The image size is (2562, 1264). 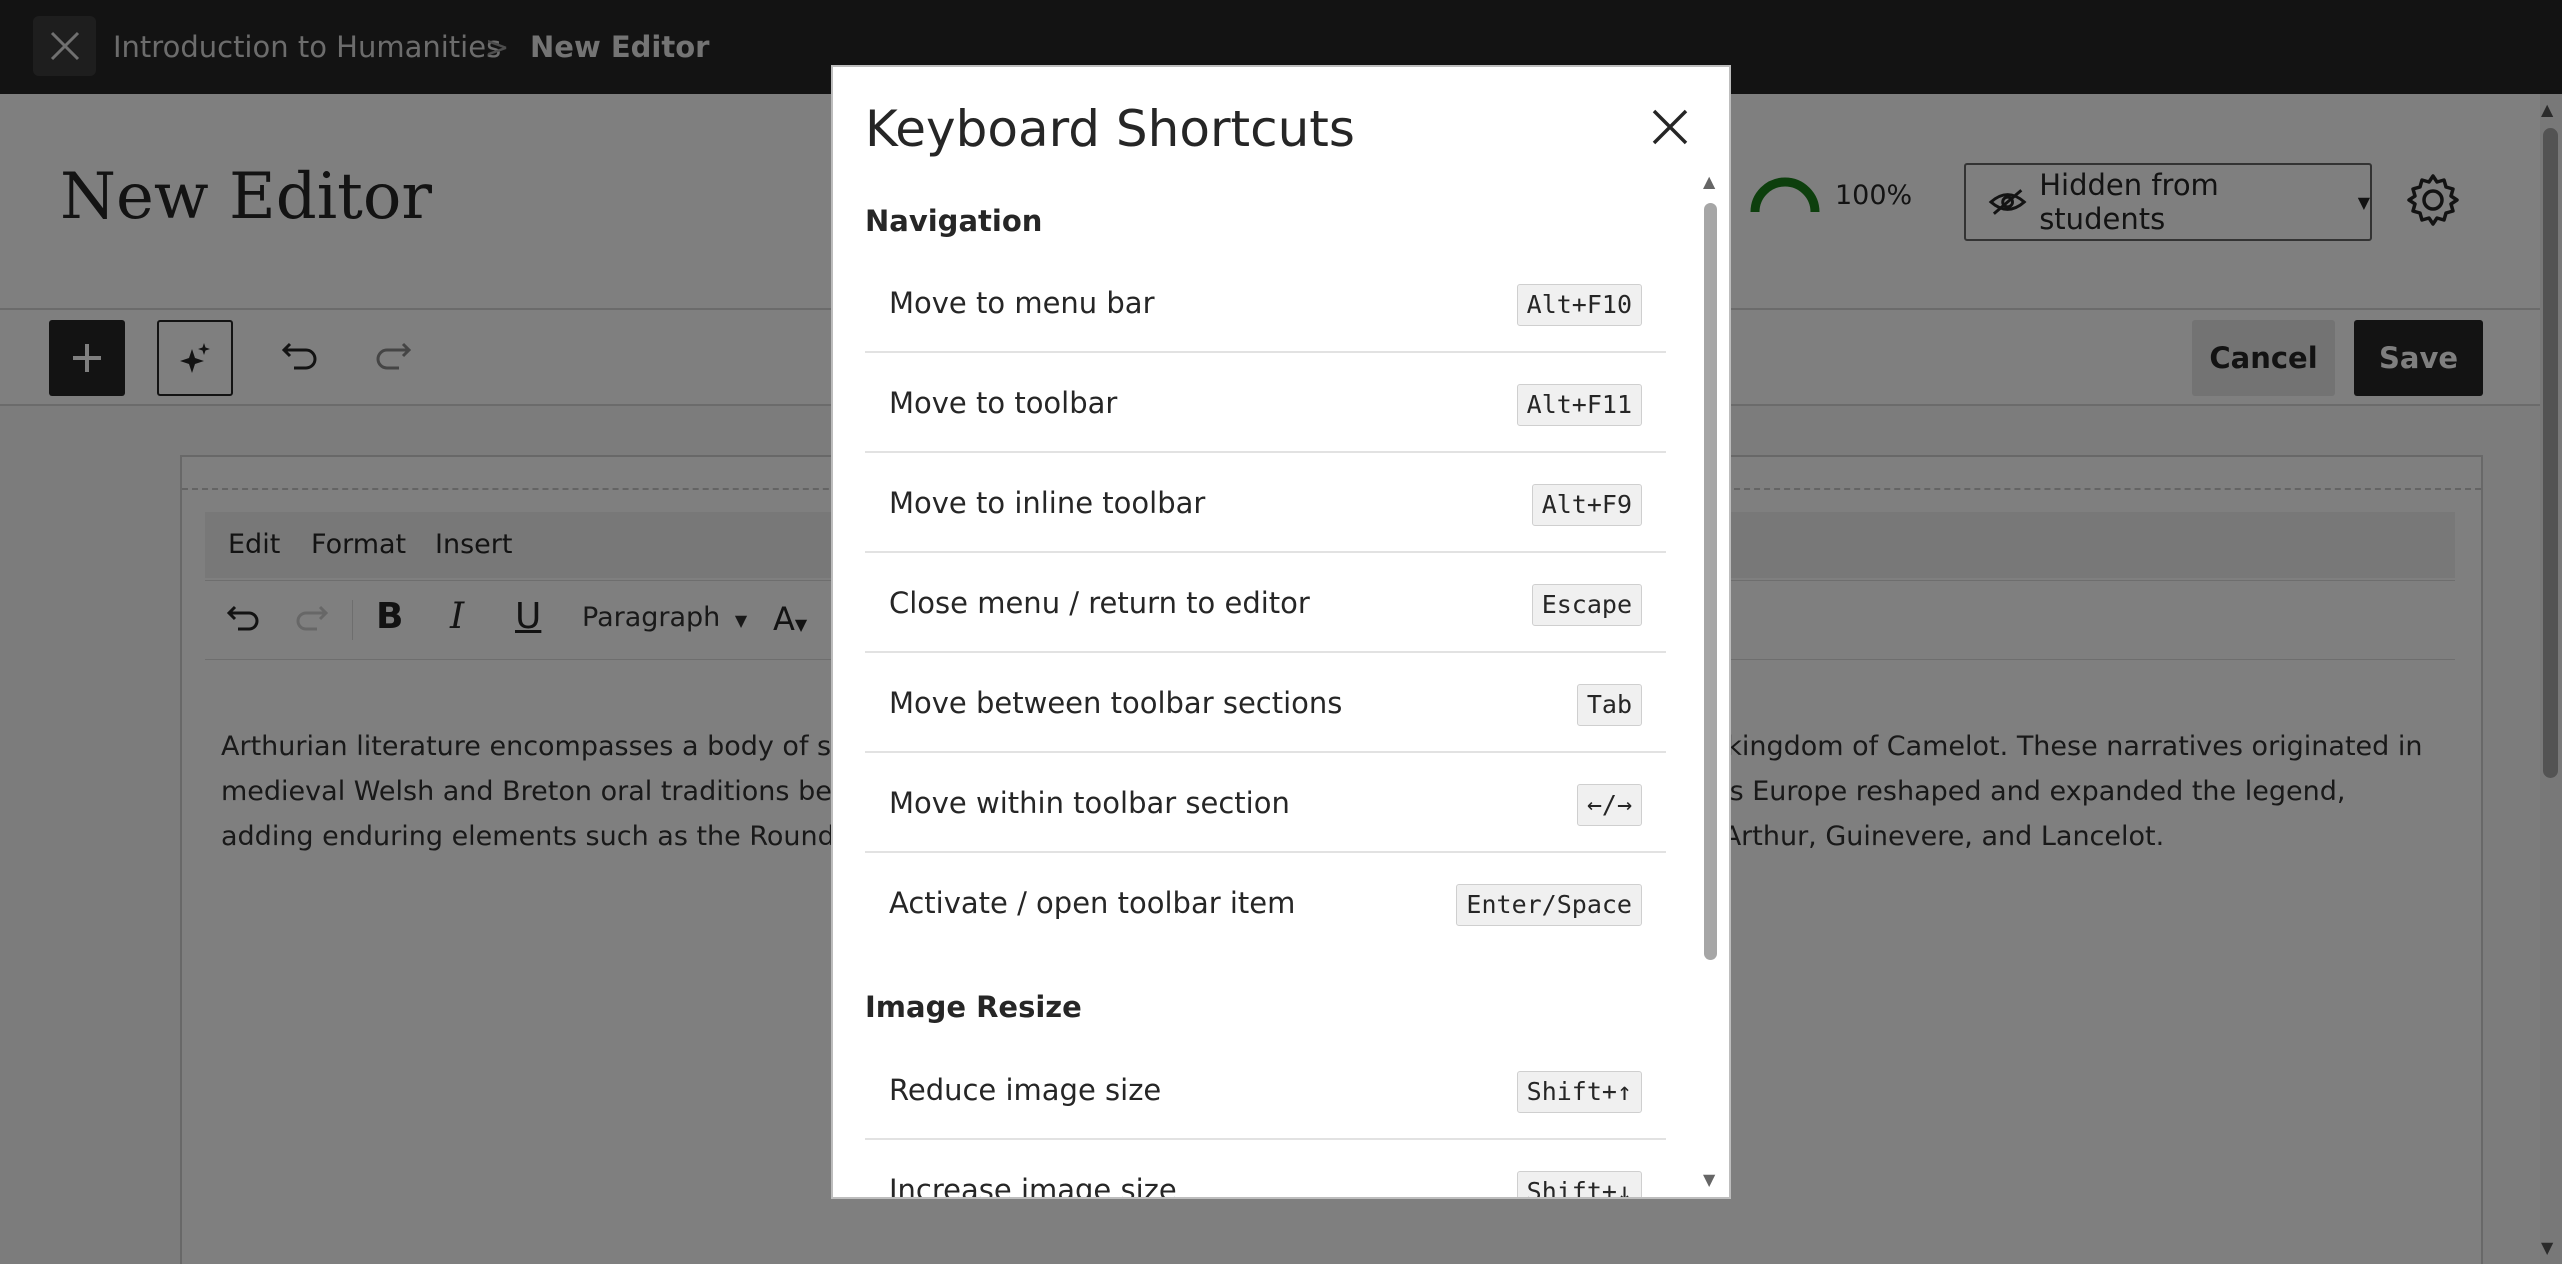 I want to click on shortcut-key: Alt+F11, so click(x=1579, y=405).